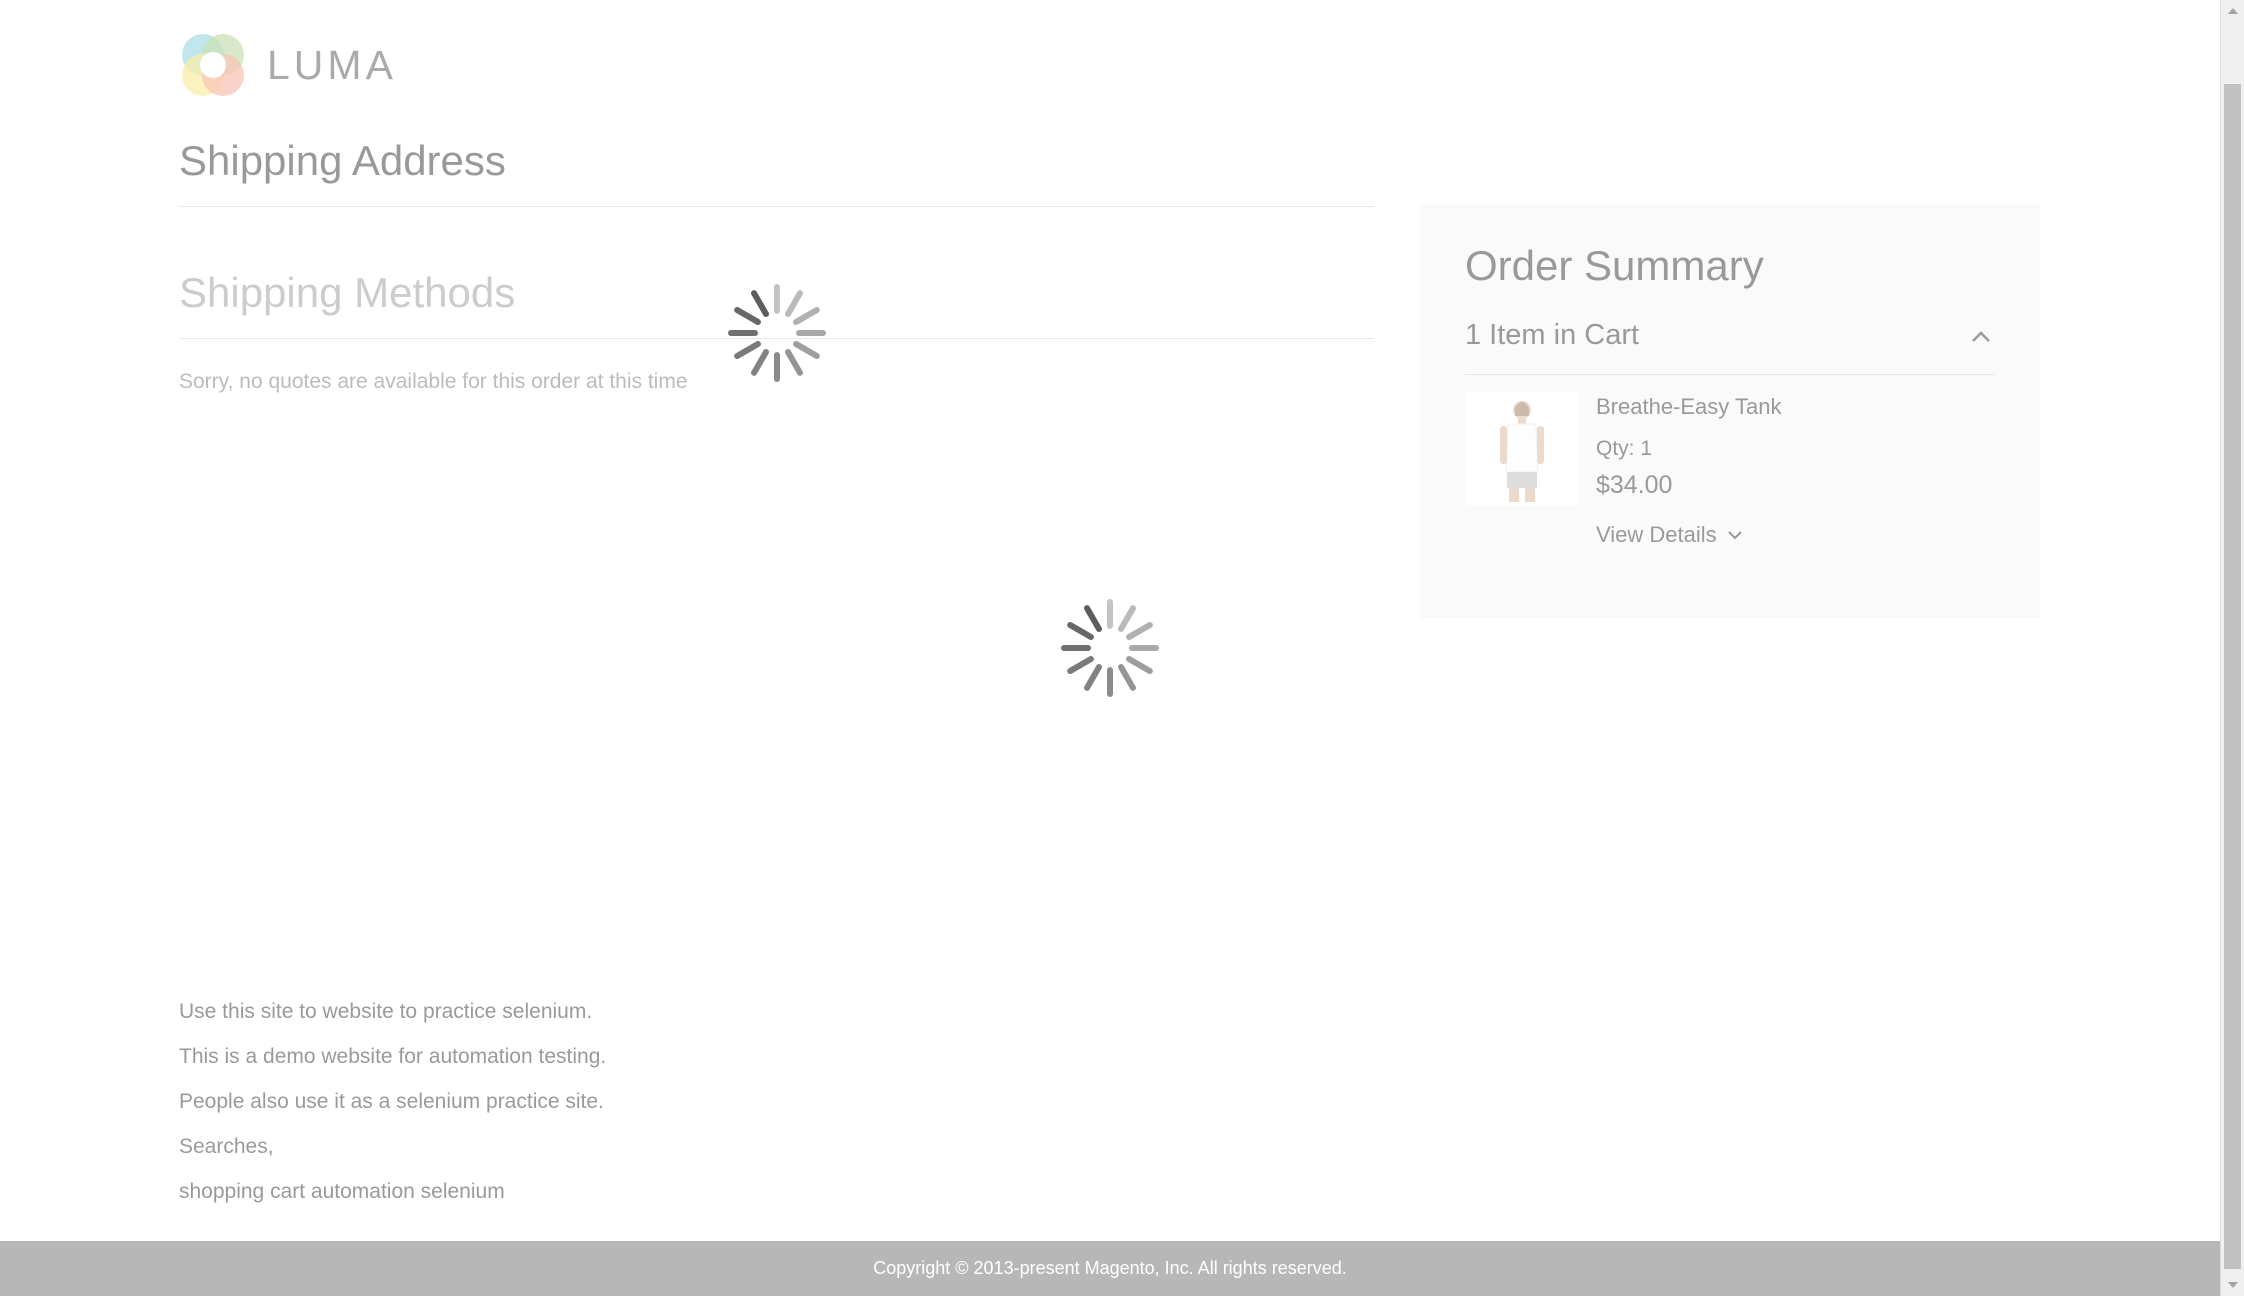 Image resolution: width=2244 pixels, height=1296 pixels. I want to click on scroll-up-arrow-icon, so click(2232, 11).